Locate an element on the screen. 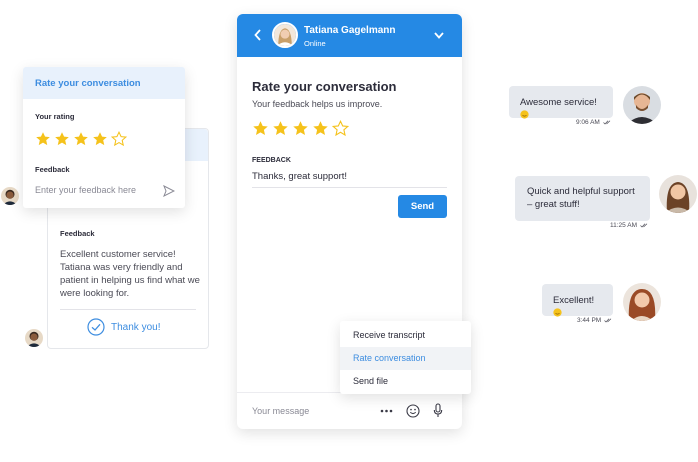 The image size is (698, 462). rating-title: Rate your conversation is located at coordinates (324, 86).